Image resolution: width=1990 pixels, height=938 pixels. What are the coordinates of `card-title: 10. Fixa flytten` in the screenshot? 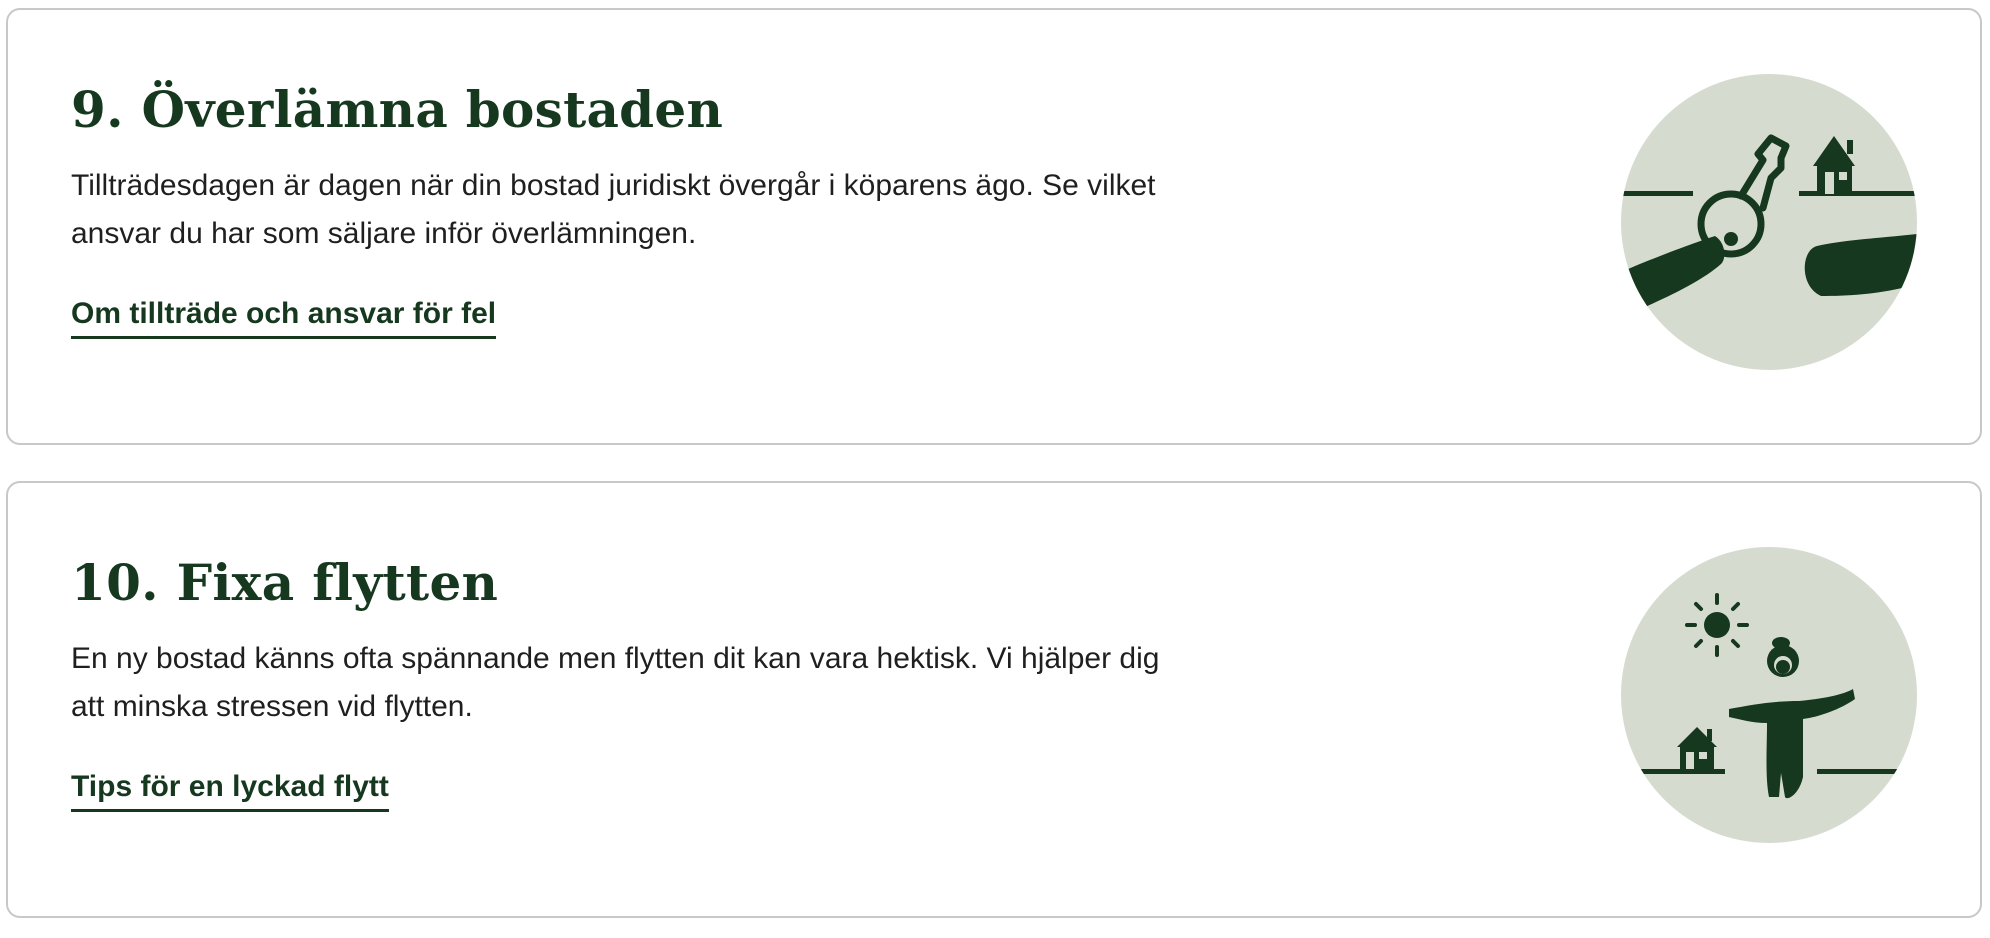 It's located at (285, 582).